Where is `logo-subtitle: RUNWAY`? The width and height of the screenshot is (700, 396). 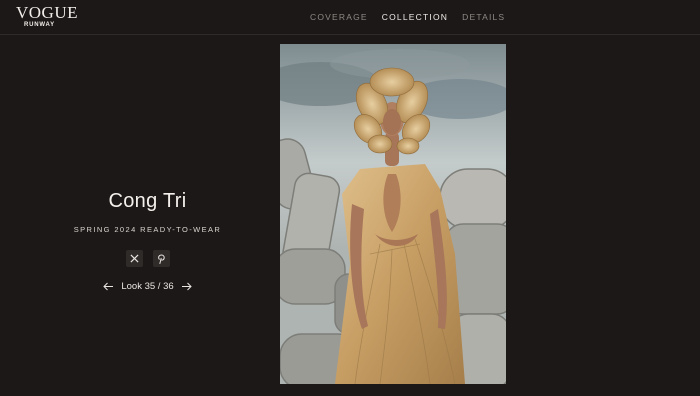
logo-subtitle: RUNWAY is located at coordinates (39, 25).